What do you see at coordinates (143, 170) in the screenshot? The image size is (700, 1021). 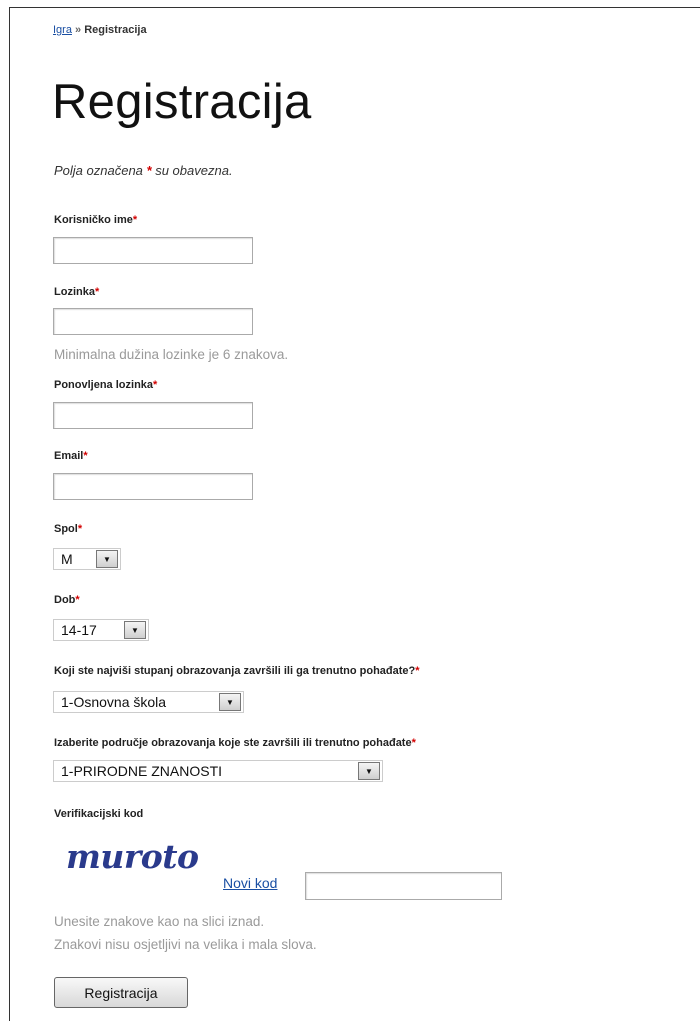 I see `required-note: Polja označena * su obavezna.` at bounding box center [143, 170].